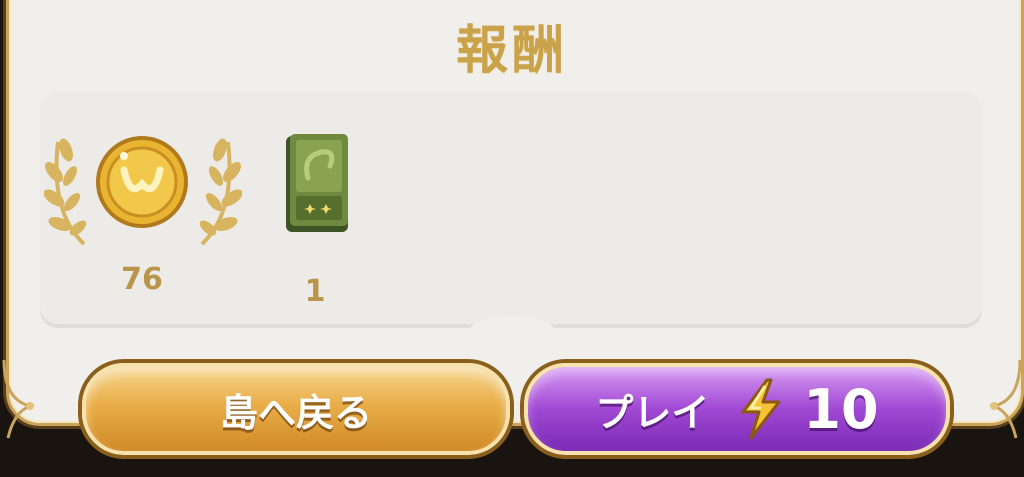 The image size is (1024, 477). I want to click on reward-item-card-pack: 1, so click(318, 220).